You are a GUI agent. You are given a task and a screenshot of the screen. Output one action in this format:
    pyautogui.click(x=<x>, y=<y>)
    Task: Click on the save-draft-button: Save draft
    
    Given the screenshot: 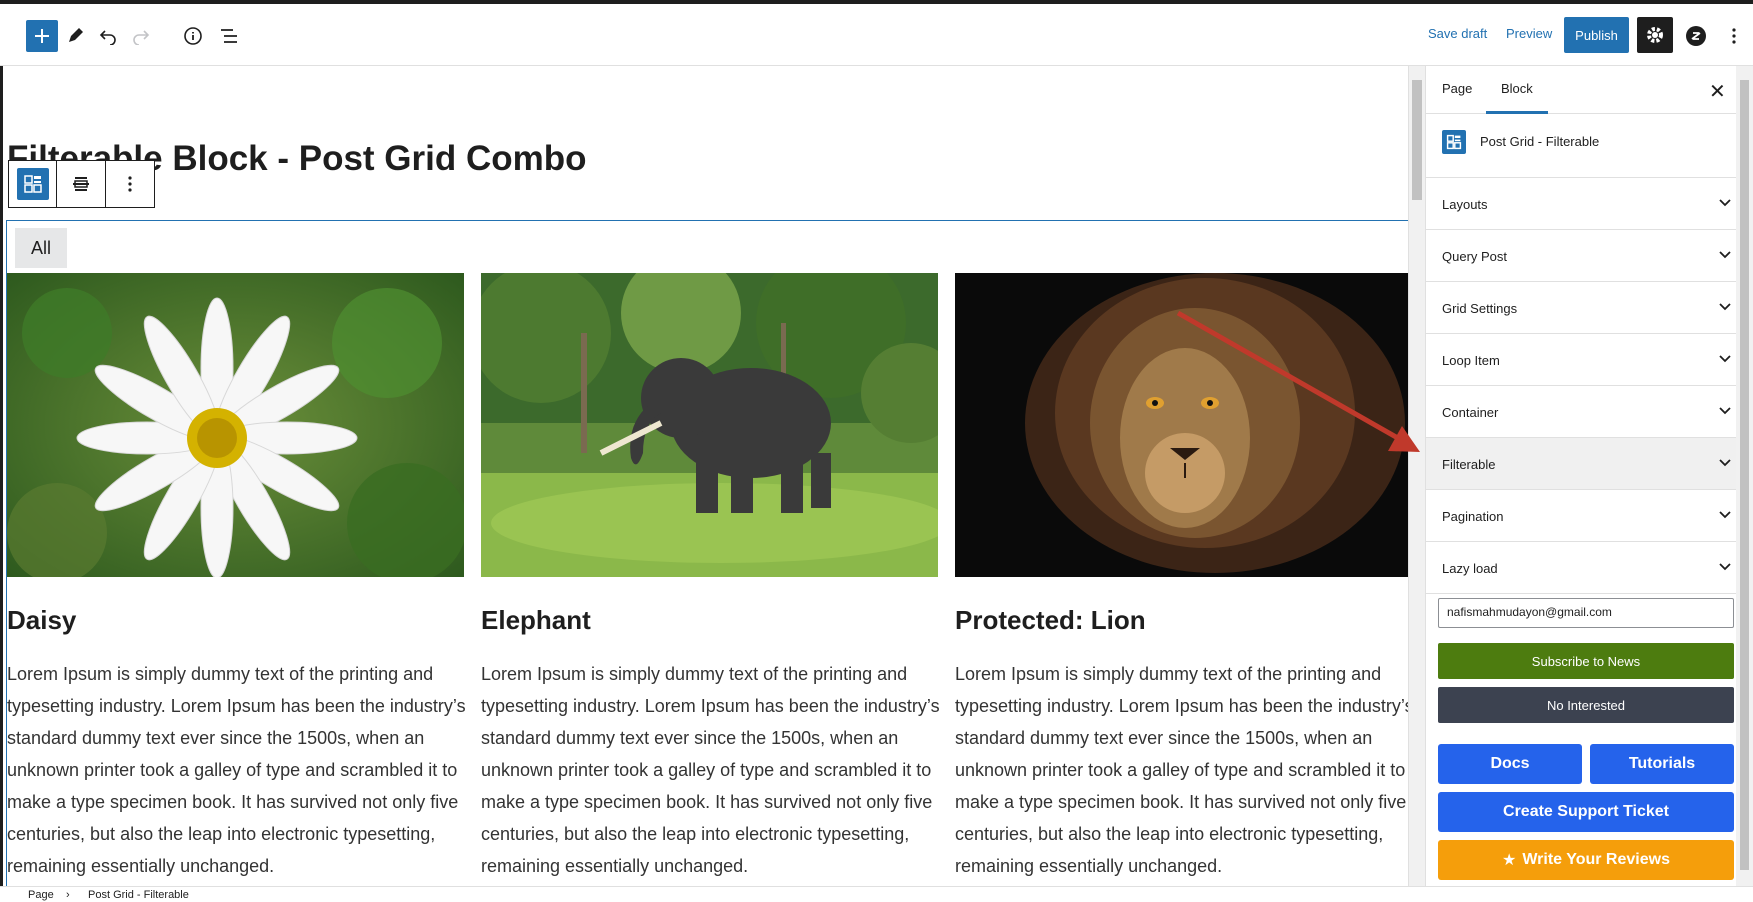 What is the action you would take?
    pyautogui.click(x=1457, y=33)
    